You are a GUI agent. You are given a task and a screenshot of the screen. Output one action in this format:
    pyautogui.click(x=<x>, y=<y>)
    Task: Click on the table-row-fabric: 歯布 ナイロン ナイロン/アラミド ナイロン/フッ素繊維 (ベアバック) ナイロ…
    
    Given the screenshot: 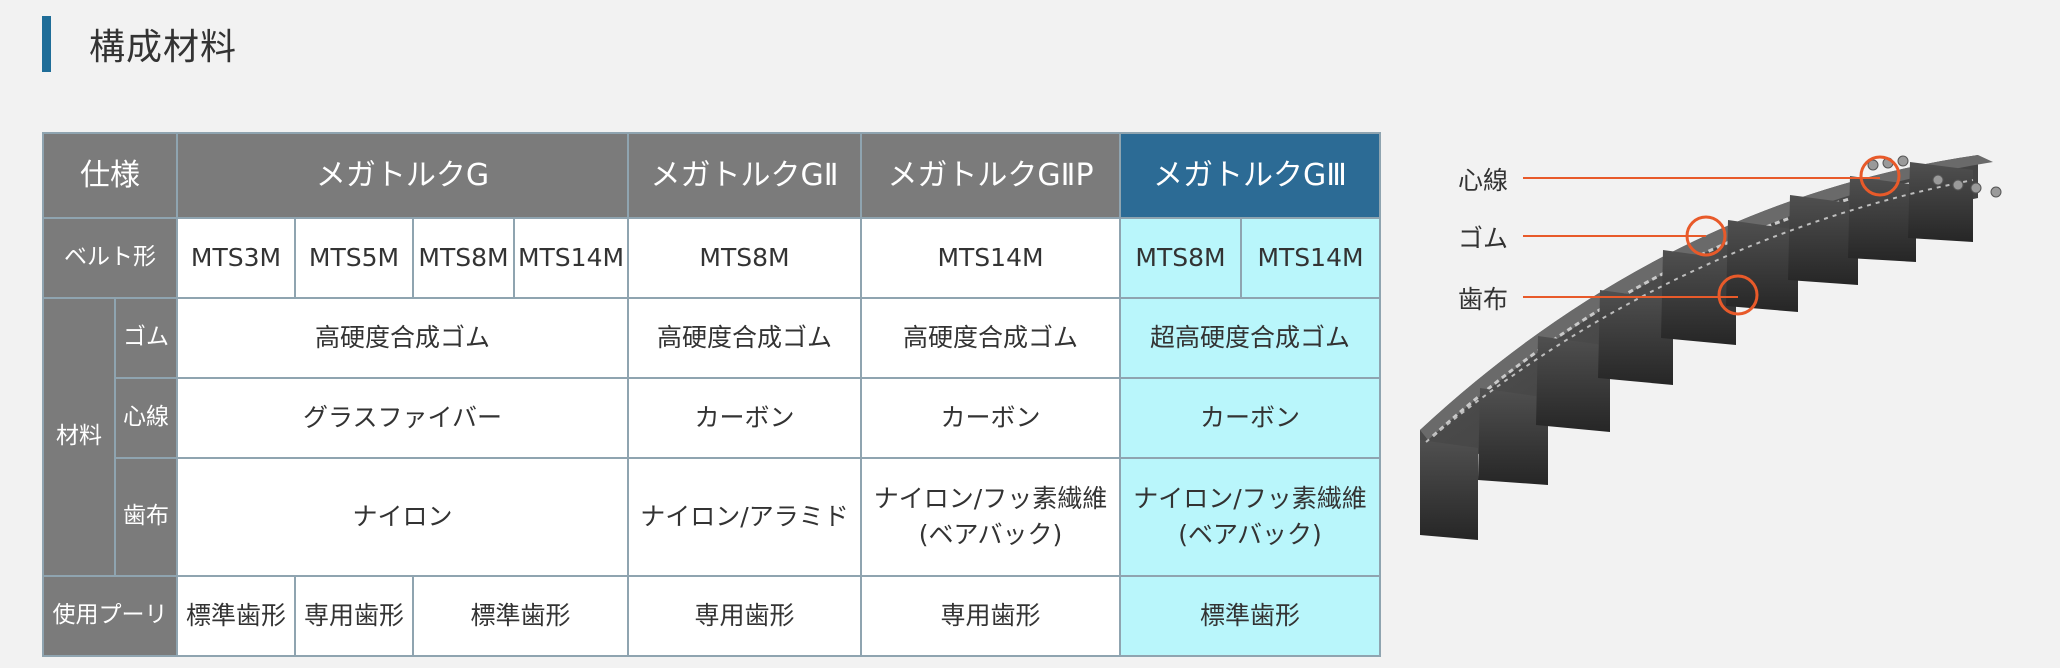 What is the action you would take?
    pyautogui.click(x=712, y=517)
    